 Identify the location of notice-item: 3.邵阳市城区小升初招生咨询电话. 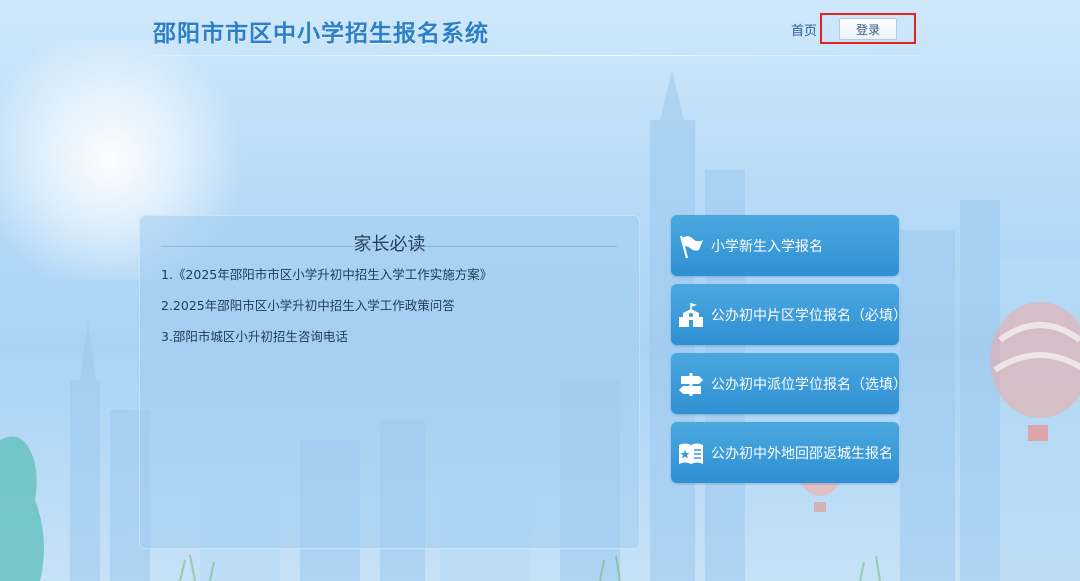
(326, 344).